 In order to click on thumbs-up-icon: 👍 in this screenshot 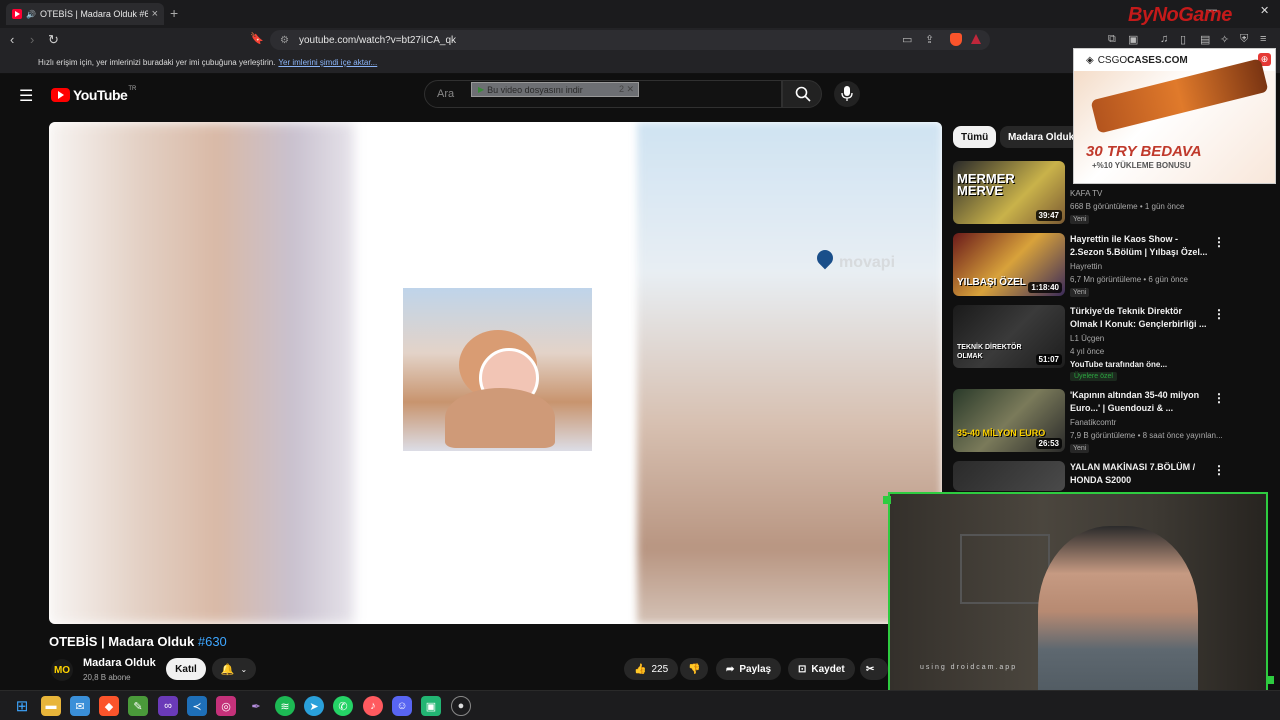, I will do `click(640, 669)`.